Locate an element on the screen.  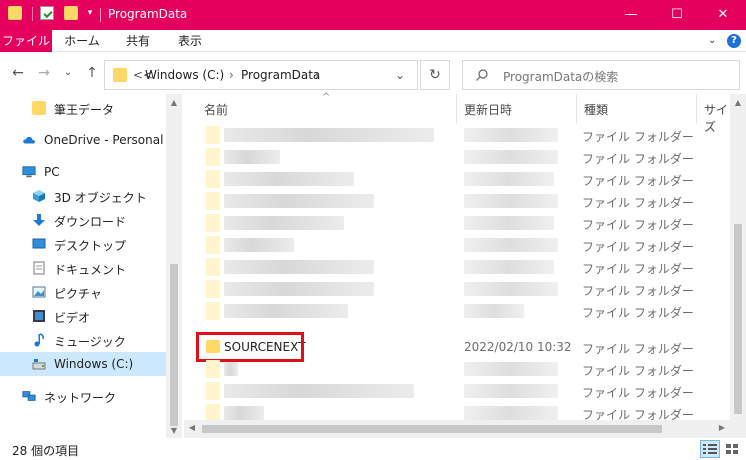
column-name: 名前 is located at coordinates (216, 109).